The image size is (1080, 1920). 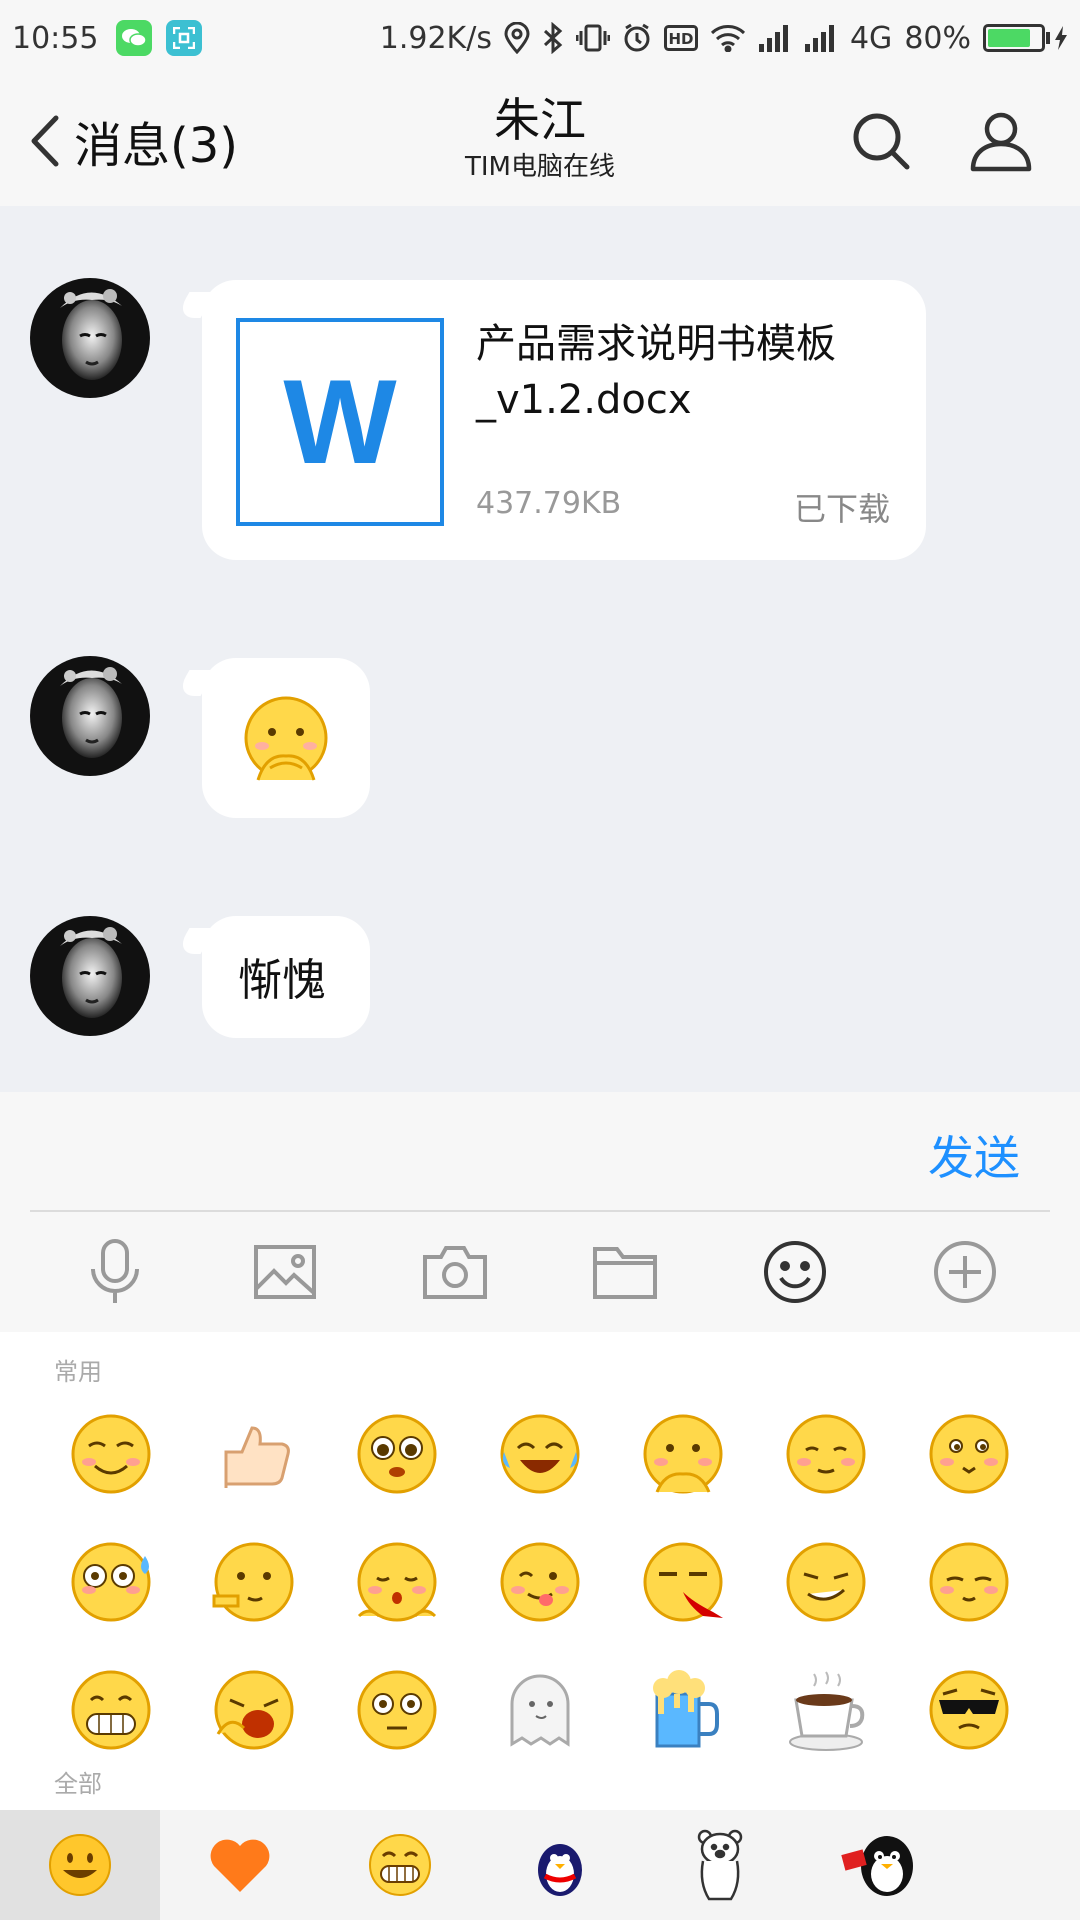 What do you see at coordinates (1025, 38) in the screenshot?
I see `battery-icon` at bounding box center [1025, 38].